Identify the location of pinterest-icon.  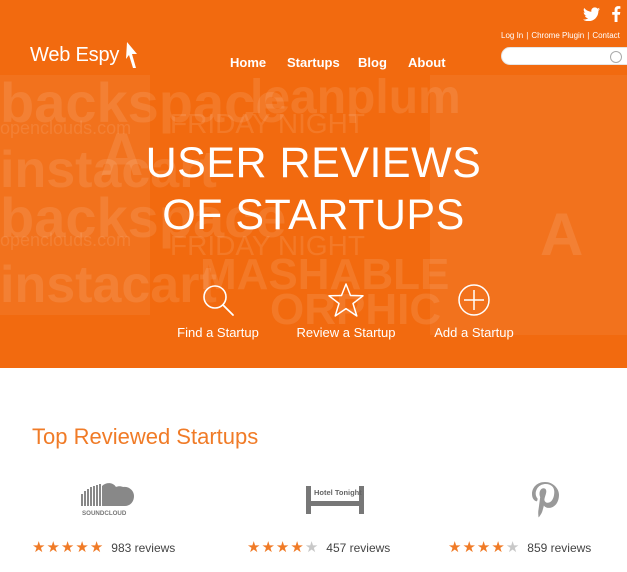
(545, 500).